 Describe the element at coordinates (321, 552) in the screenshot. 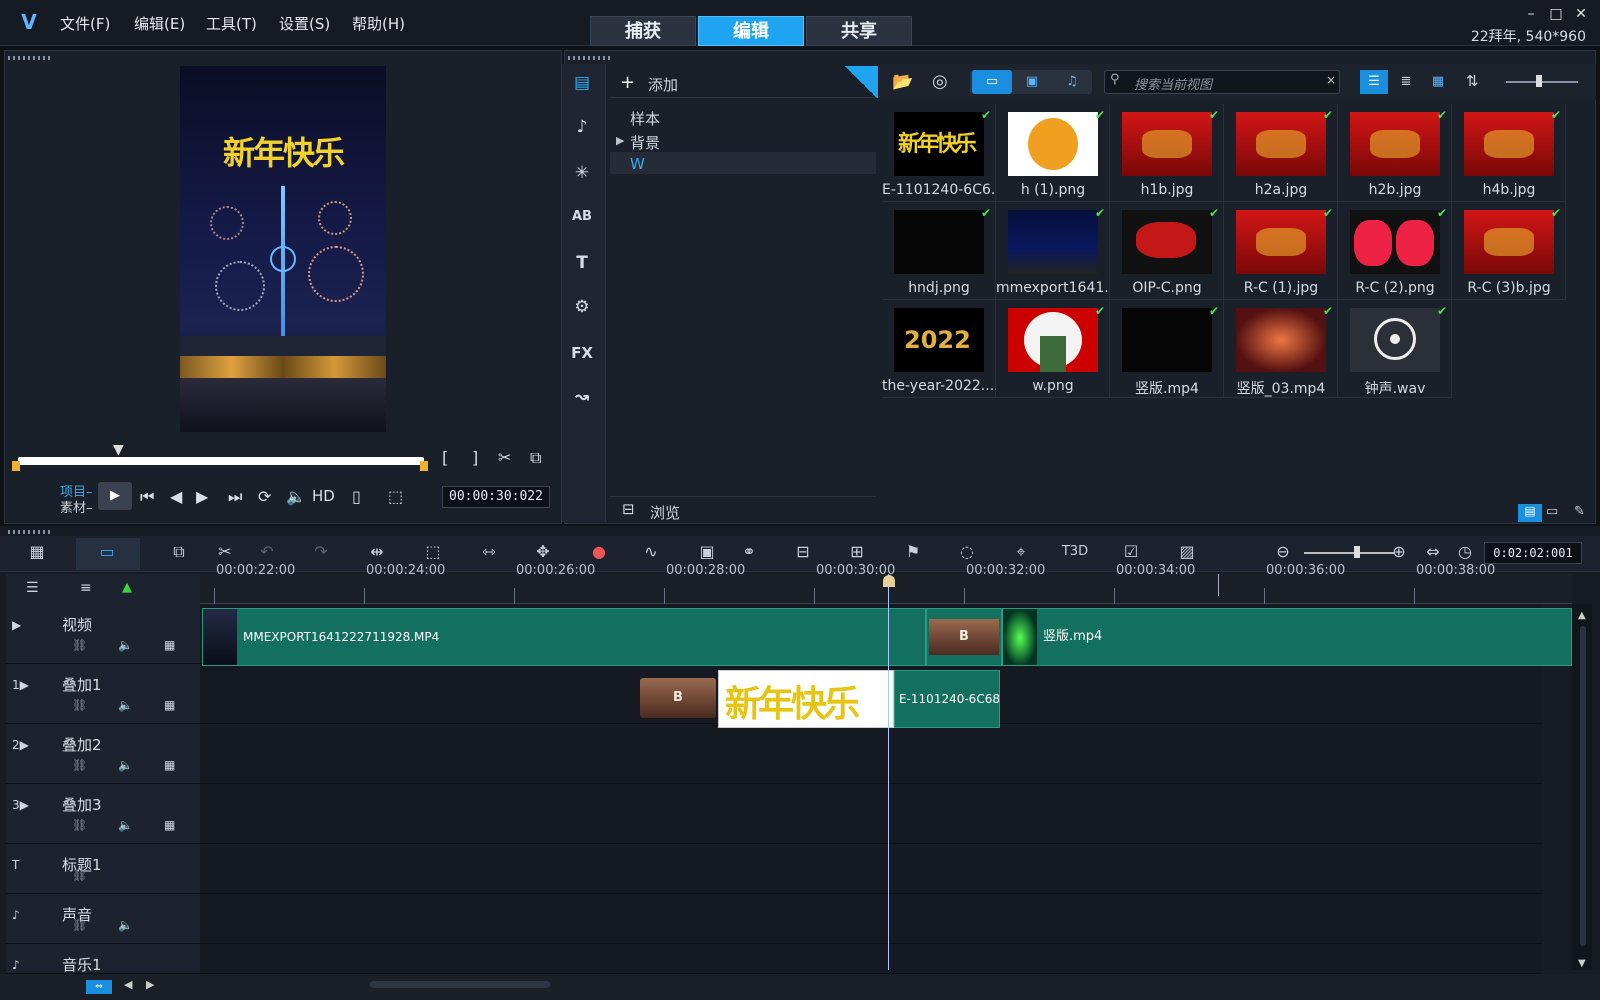

I see `redo-icon: ↷` at that location.